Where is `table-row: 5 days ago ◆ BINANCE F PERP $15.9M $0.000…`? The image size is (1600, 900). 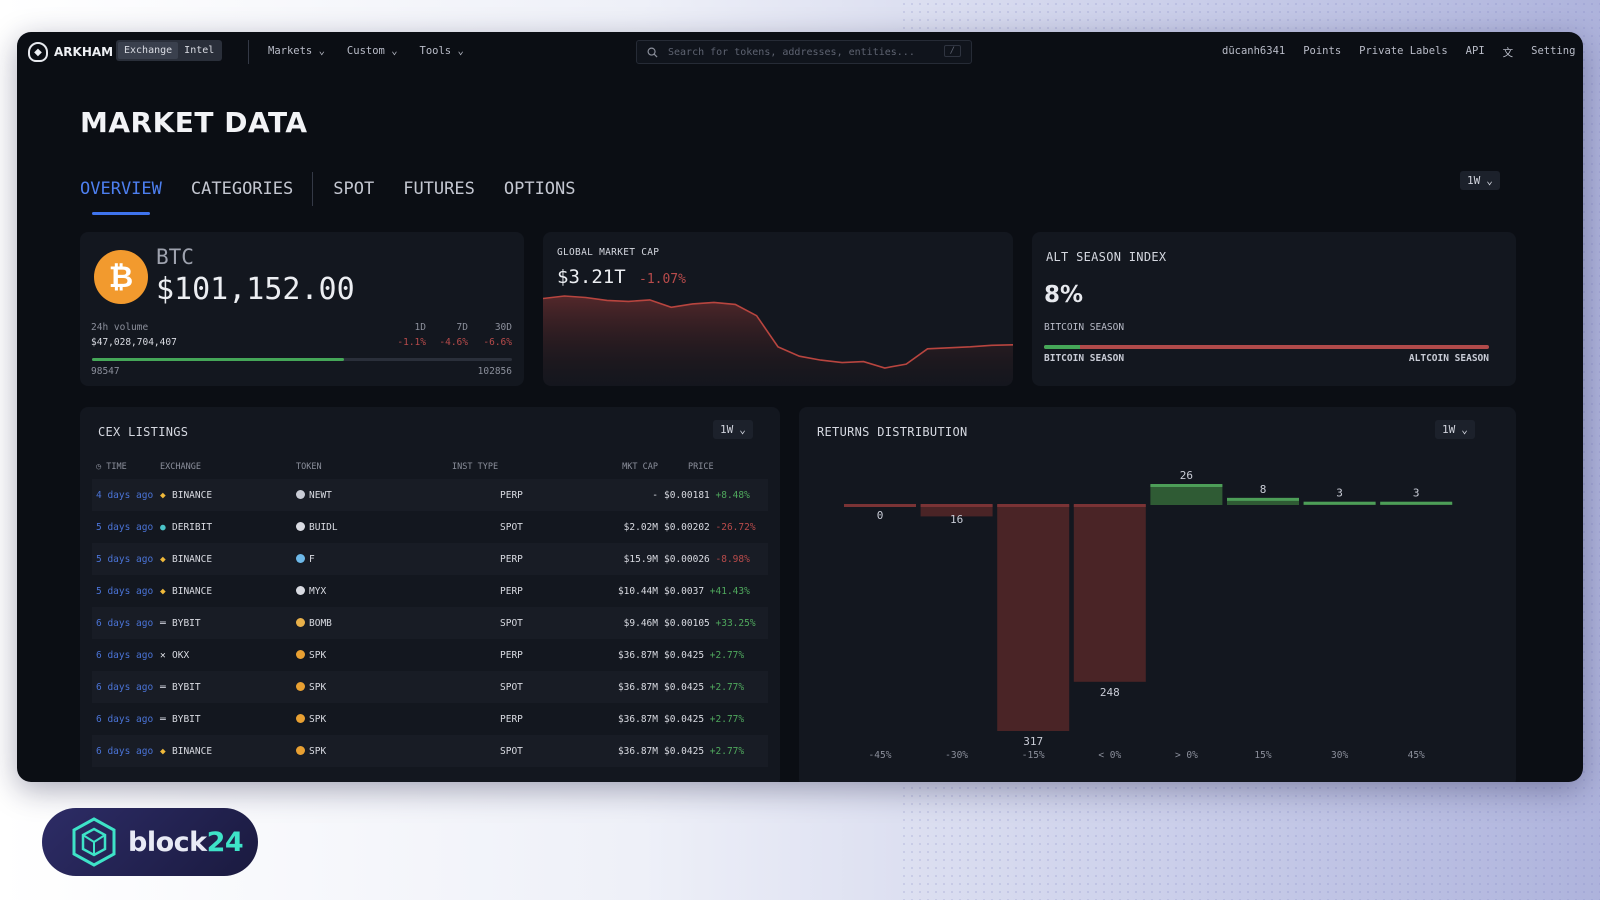 table-row: 5 days ago ◆ BINANCE F PERP $15.9M $0.000… is located at coordinates (430, 559).